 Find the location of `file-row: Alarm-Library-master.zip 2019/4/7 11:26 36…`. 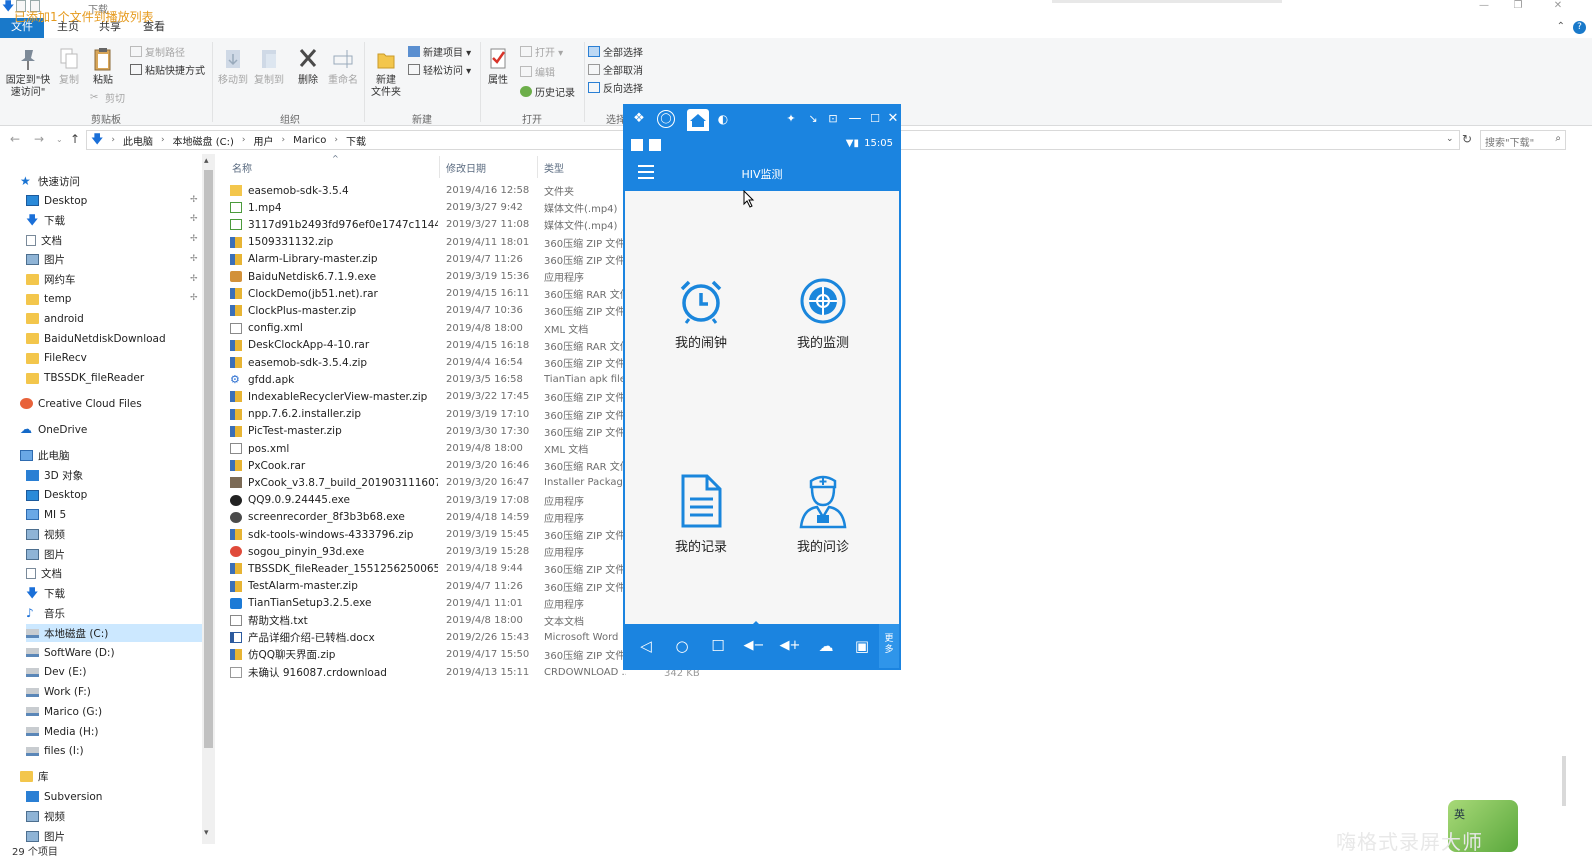

file-row: Alarm-Library-master.zip 2019/4/7 11:26 36… is located at coordinates (427, 259).